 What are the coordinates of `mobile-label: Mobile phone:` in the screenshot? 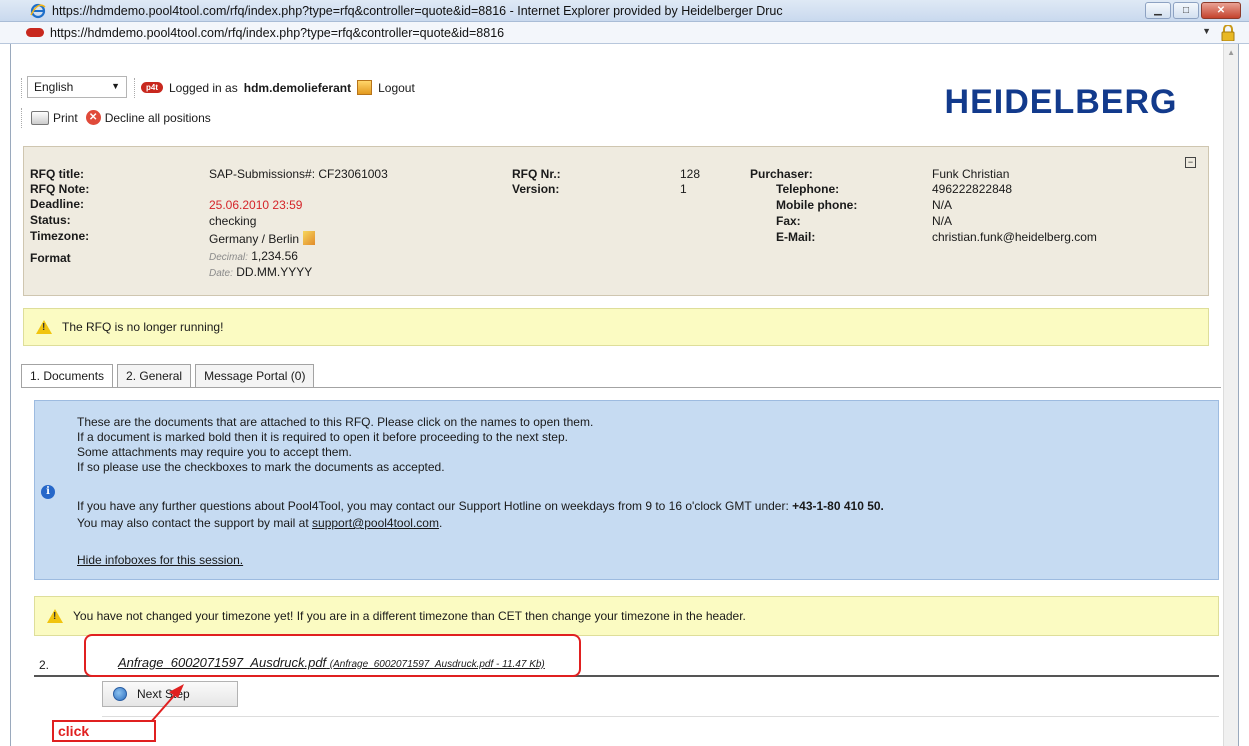 It's located at (817, 205).